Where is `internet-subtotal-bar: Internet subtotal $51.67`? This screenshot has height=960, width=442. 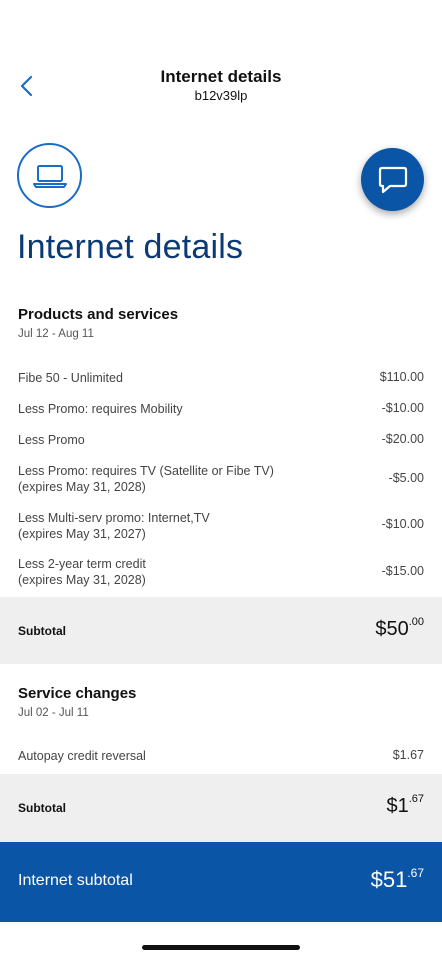
internet-subtotal-bar: Internet subtotal $51.67 is located at coordinates (221, 882).